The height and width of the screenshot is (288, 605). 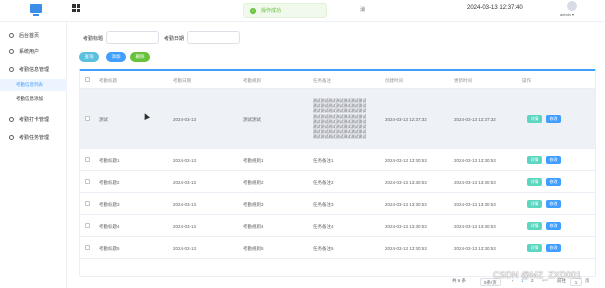 I want to click on cell-note: 任务备注3, so click(x=323, y=204).